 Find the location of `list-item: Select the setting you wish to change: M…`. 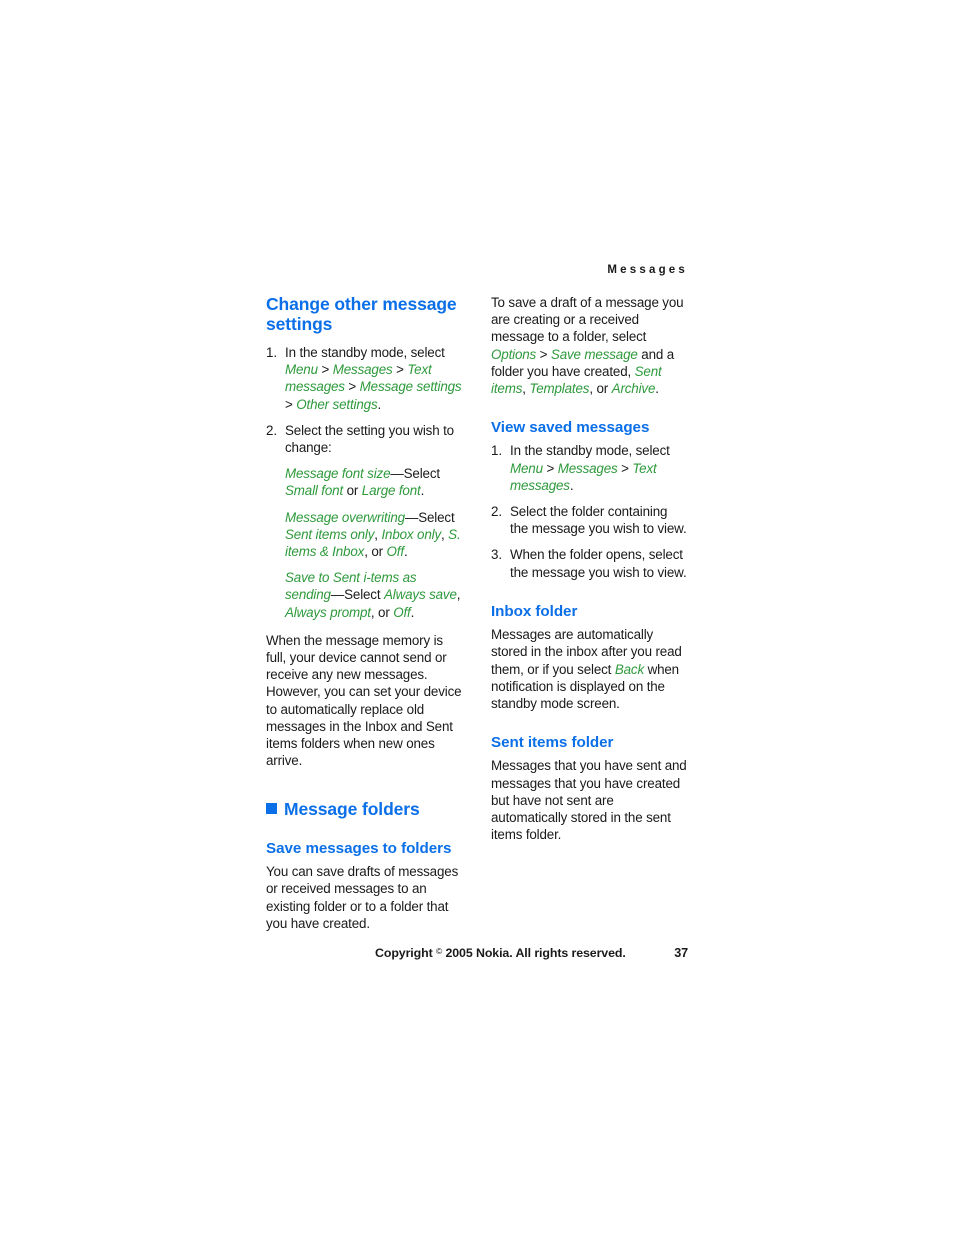

list-item: Select the setting you wish to change: M… is located at coordinates (364, 521).